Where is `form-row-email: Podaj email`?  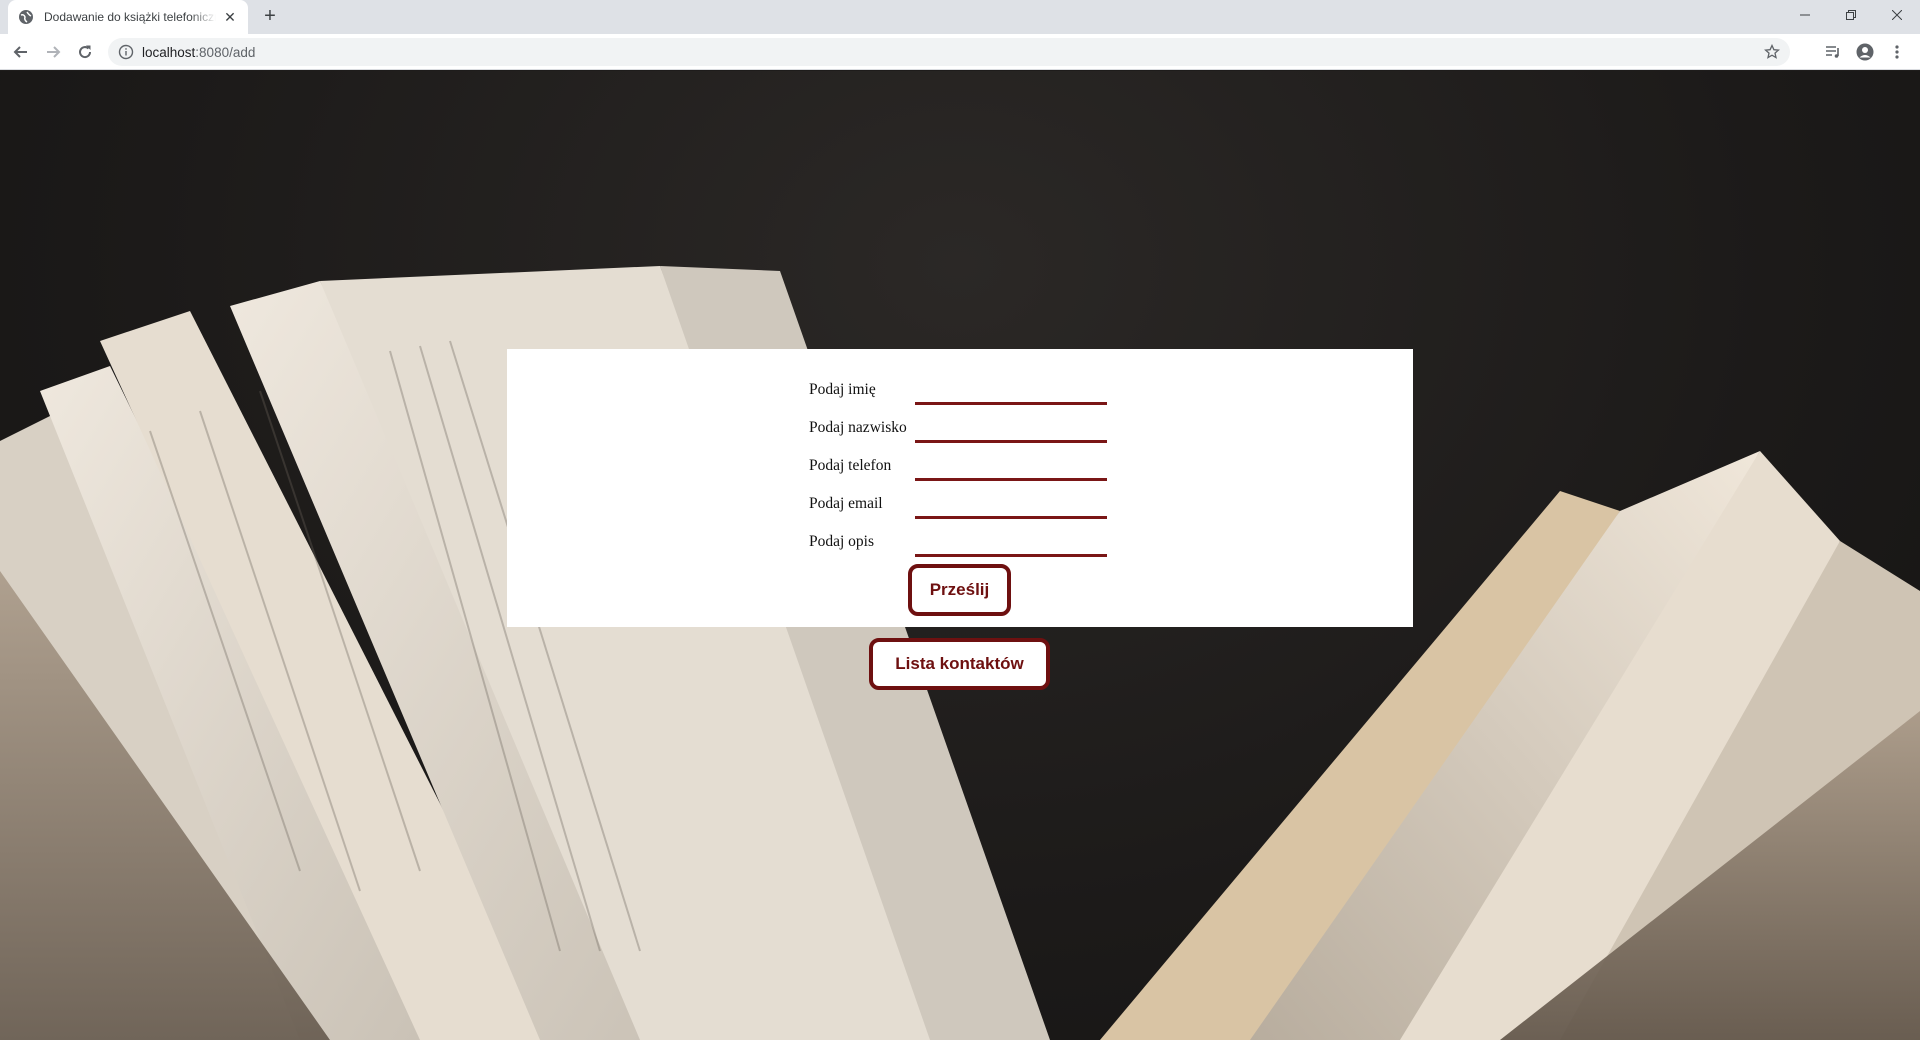 form-row-email: Podaj email is located at coordinates (969, 500).